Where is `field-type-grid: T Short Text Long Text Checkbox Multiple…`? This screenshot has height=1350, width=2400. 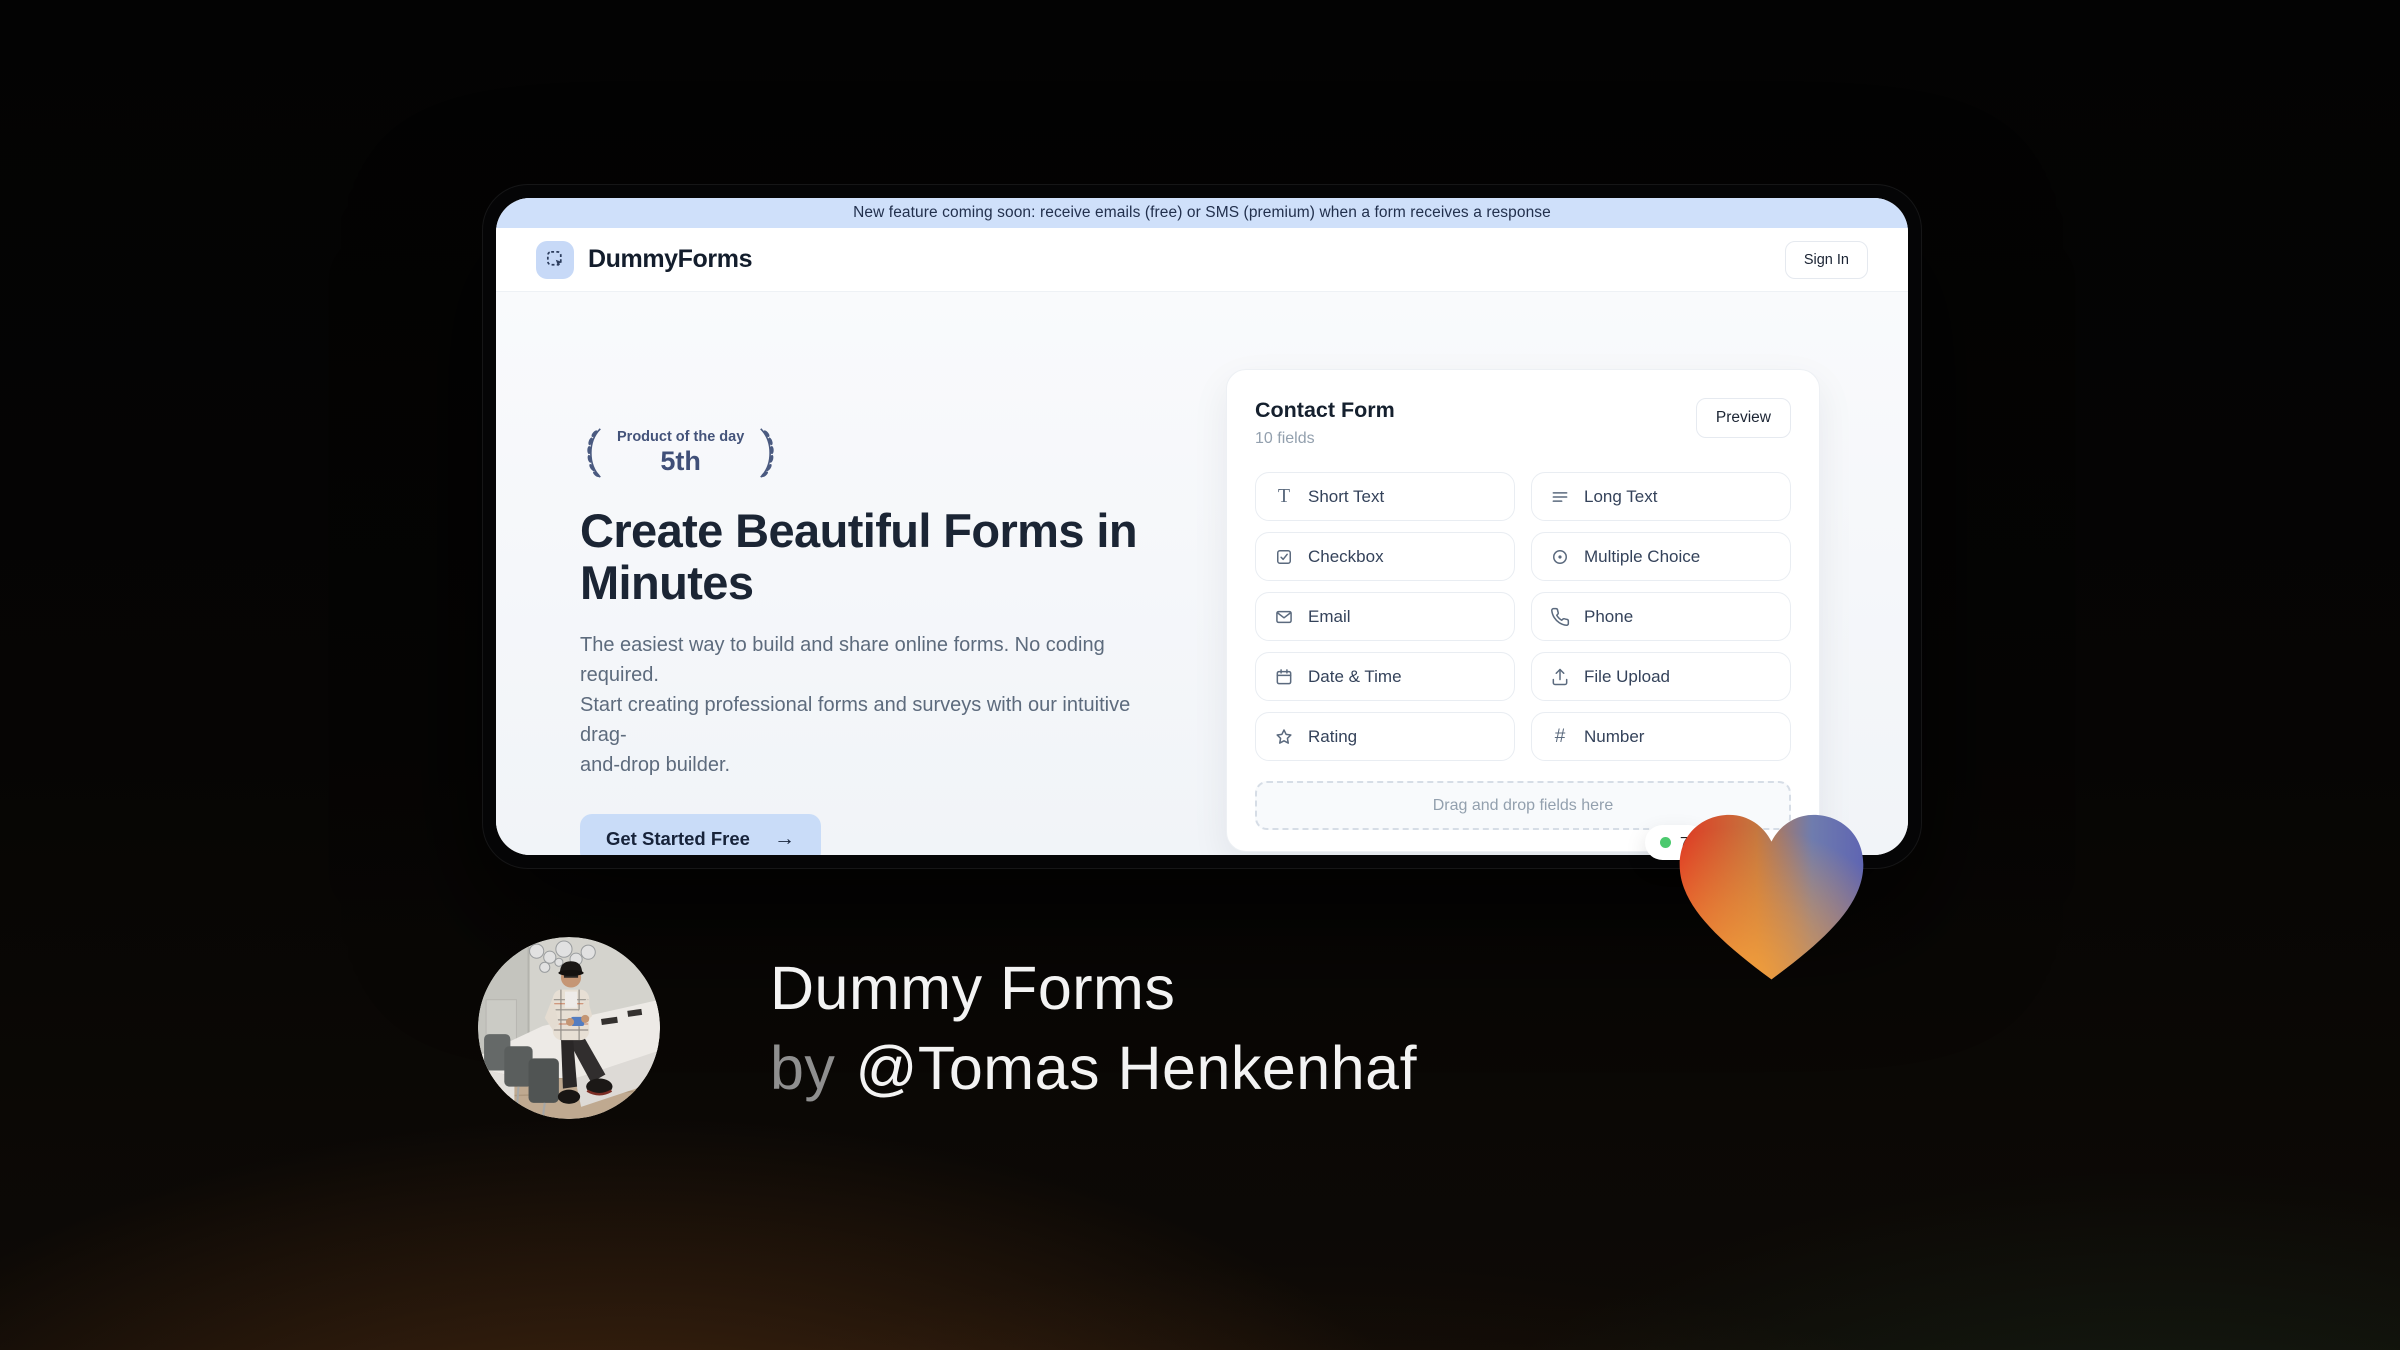 field-type-grid: T Short Text Long Text Checkbox Multiple… is located at coordinates (1523, 616).